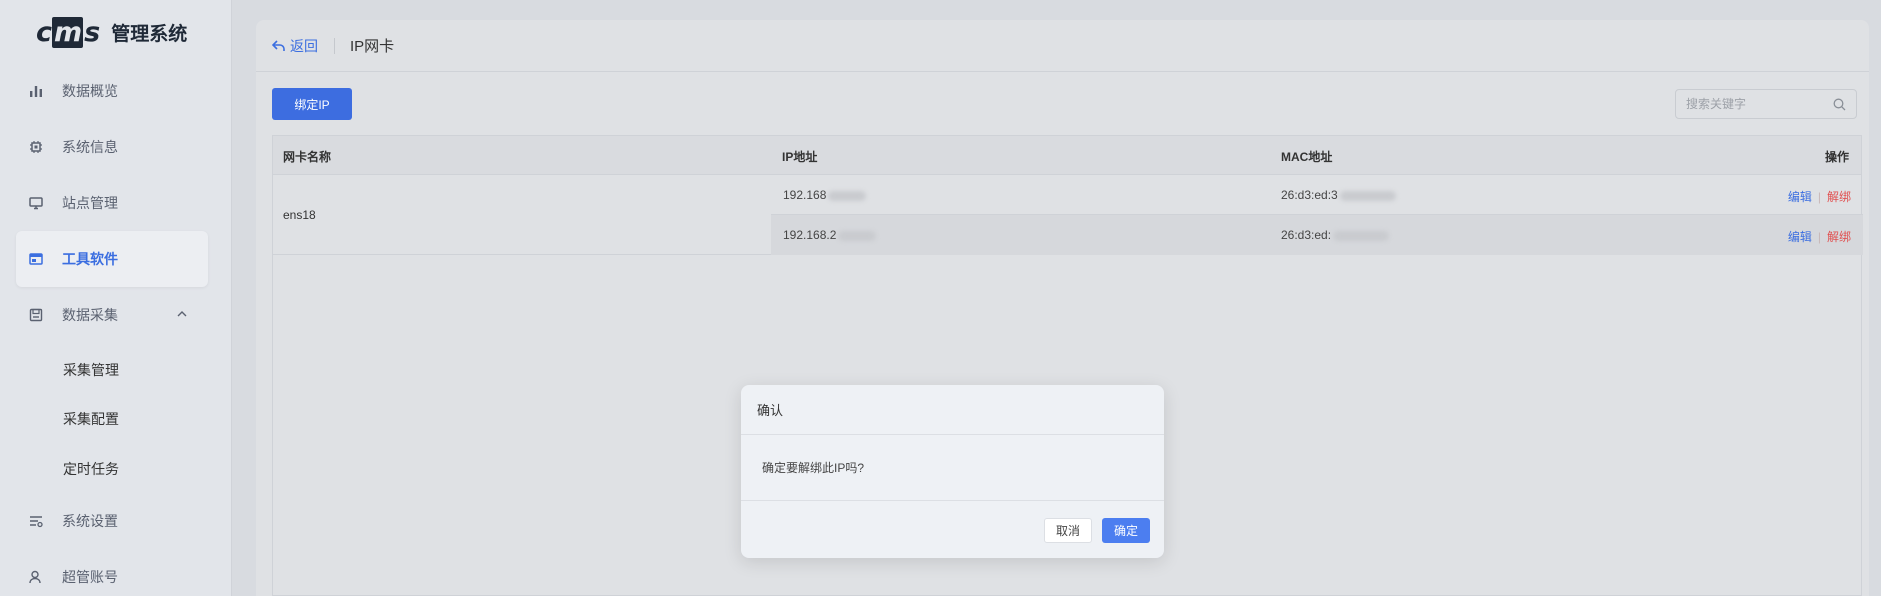  Describe the element at coordinates (90, 203) in the screenshot. I see `sidebar-item-label: 站点管理` at that location.